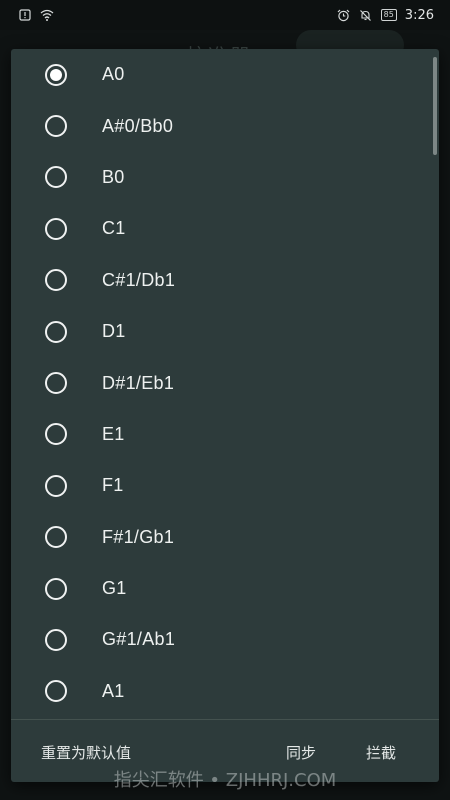  What do you see at coordinates (225, 485) in the screenshot?
I see `note-option: F1` at bounding box center [225, 485].